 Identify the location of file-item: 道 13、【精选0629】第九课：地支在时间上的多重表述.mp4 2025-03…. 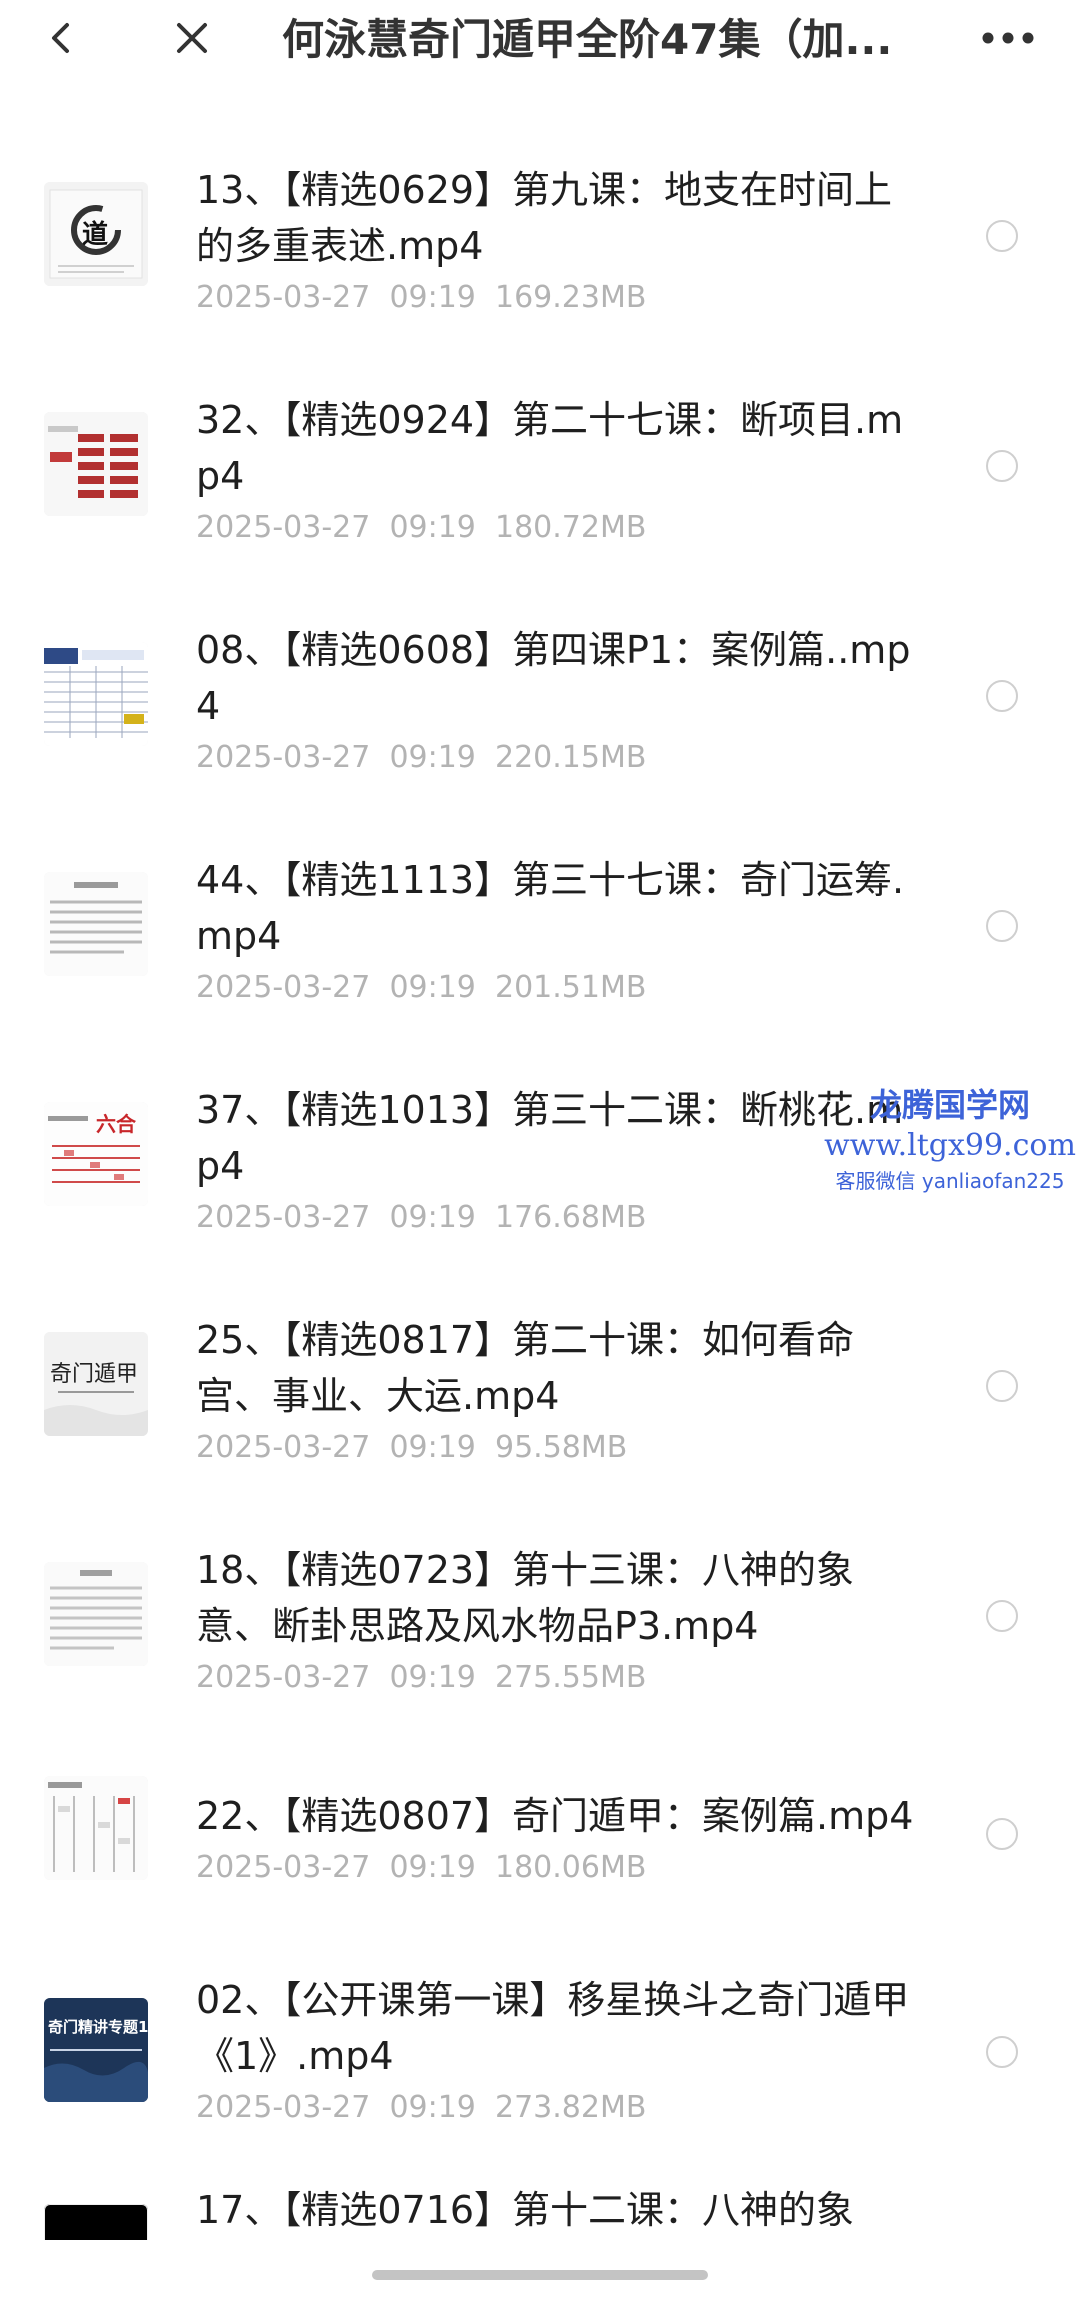
(540, 252).